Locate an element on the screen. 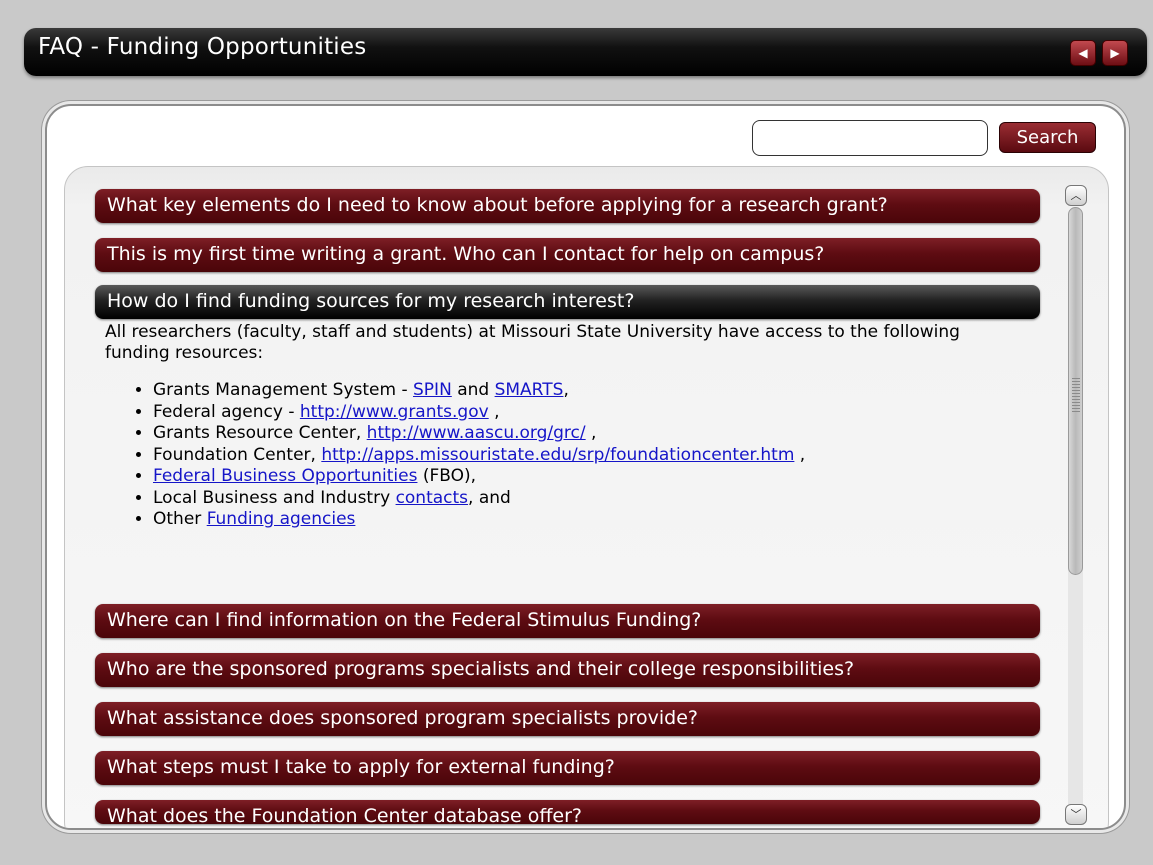 The width and height of the screenshot is (1153, 865). previous-page-button: ◀ is located at coordinates (1083, 53).